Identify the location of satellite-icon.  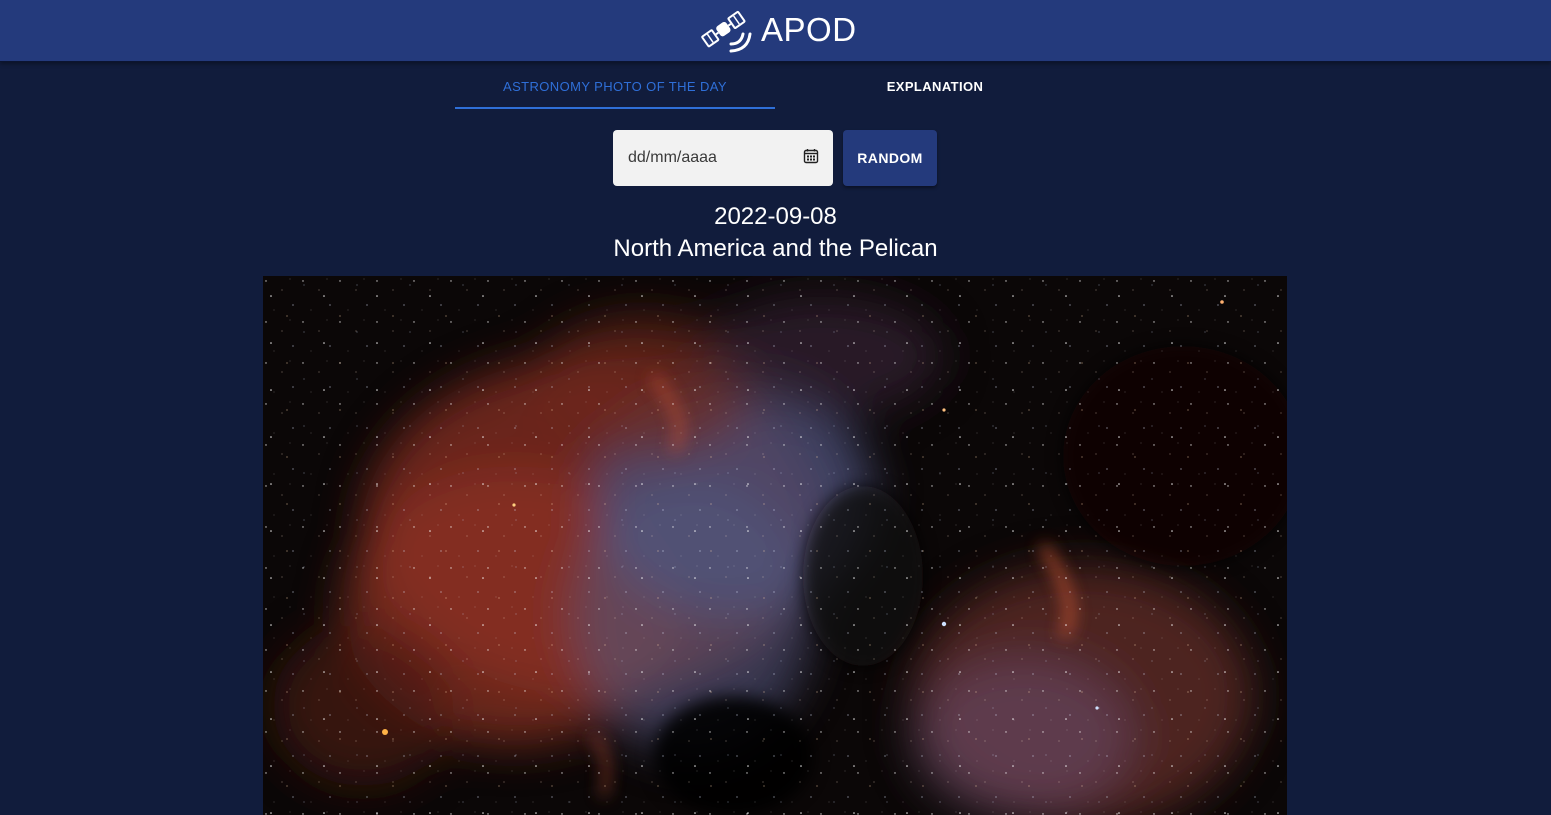
(725, 30).